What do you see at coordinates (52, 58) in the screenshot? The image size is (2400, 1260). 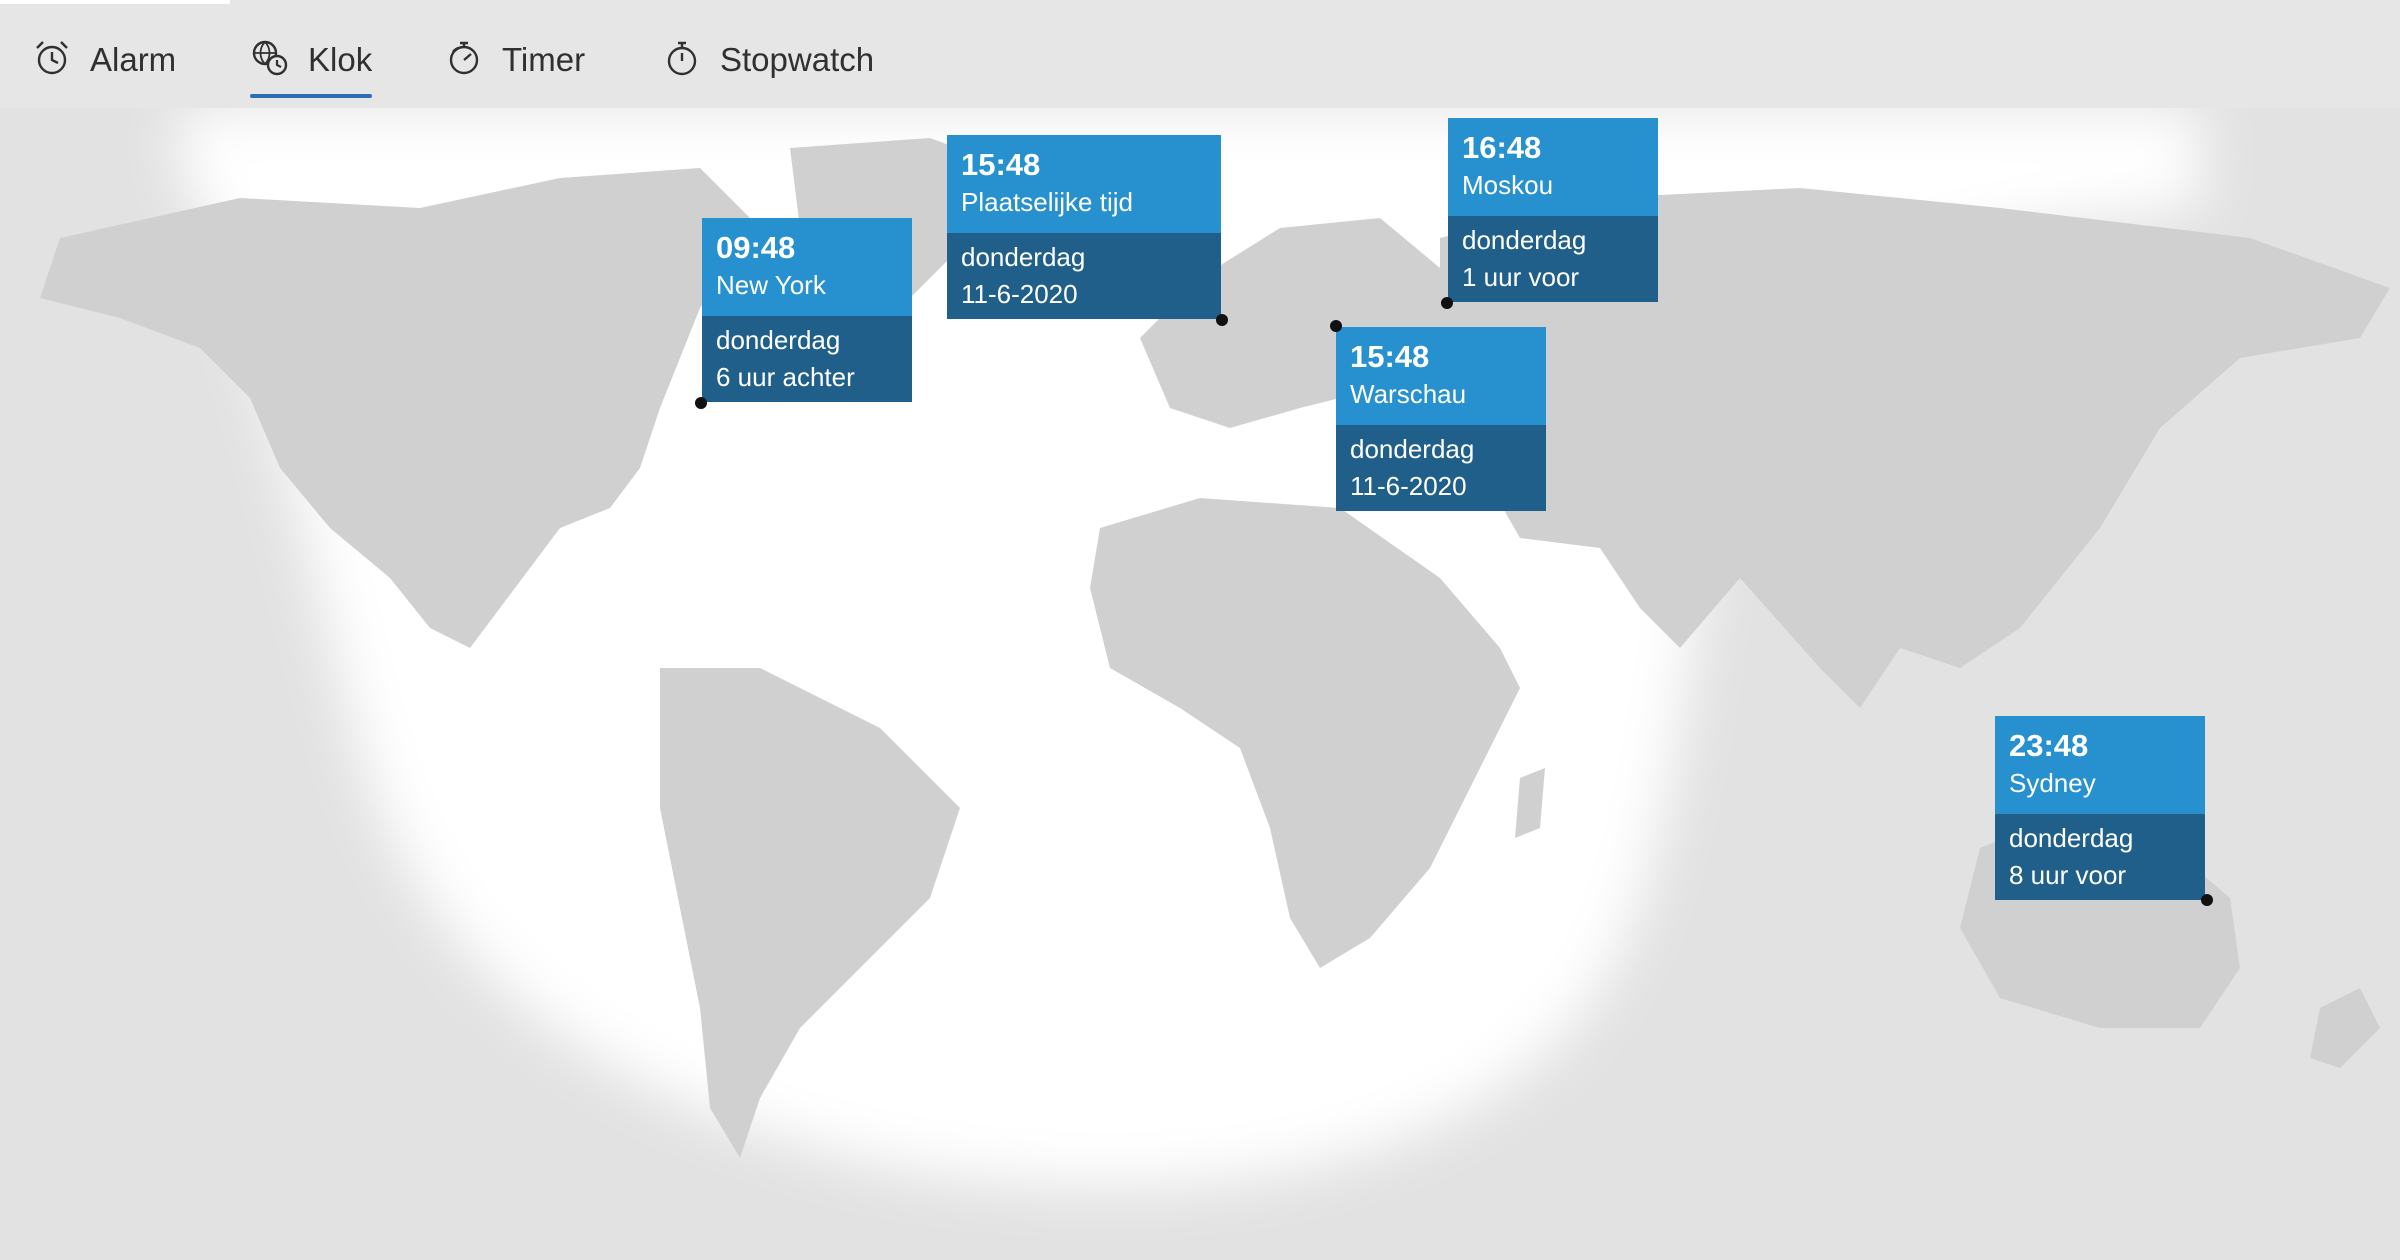 I see `alarm-clock-icon` at bounding box center [52, 58].